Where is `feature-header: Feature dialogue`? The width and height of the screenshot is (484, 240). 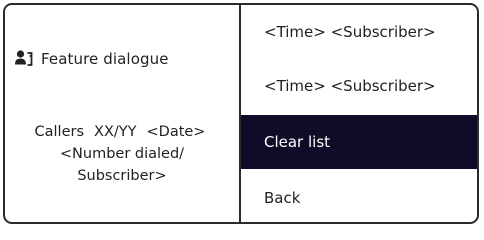 feature-header: Feature dialogue is located at coordinates (91, 59).